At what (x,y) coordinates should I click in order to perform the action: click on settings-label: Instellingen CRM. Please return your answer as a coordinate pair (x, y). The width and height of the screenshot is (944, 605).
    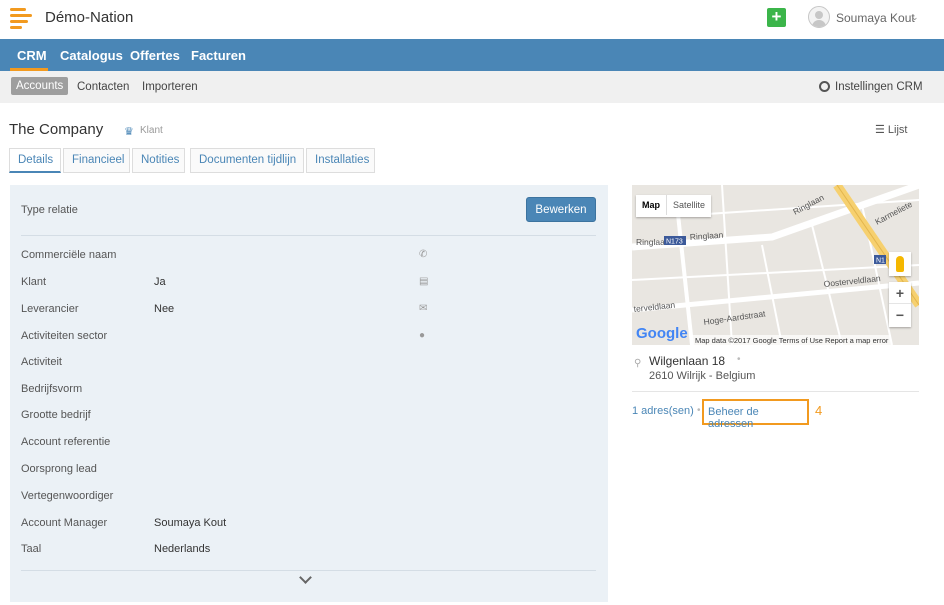
    Looking at the image, I should click on (879, 87).